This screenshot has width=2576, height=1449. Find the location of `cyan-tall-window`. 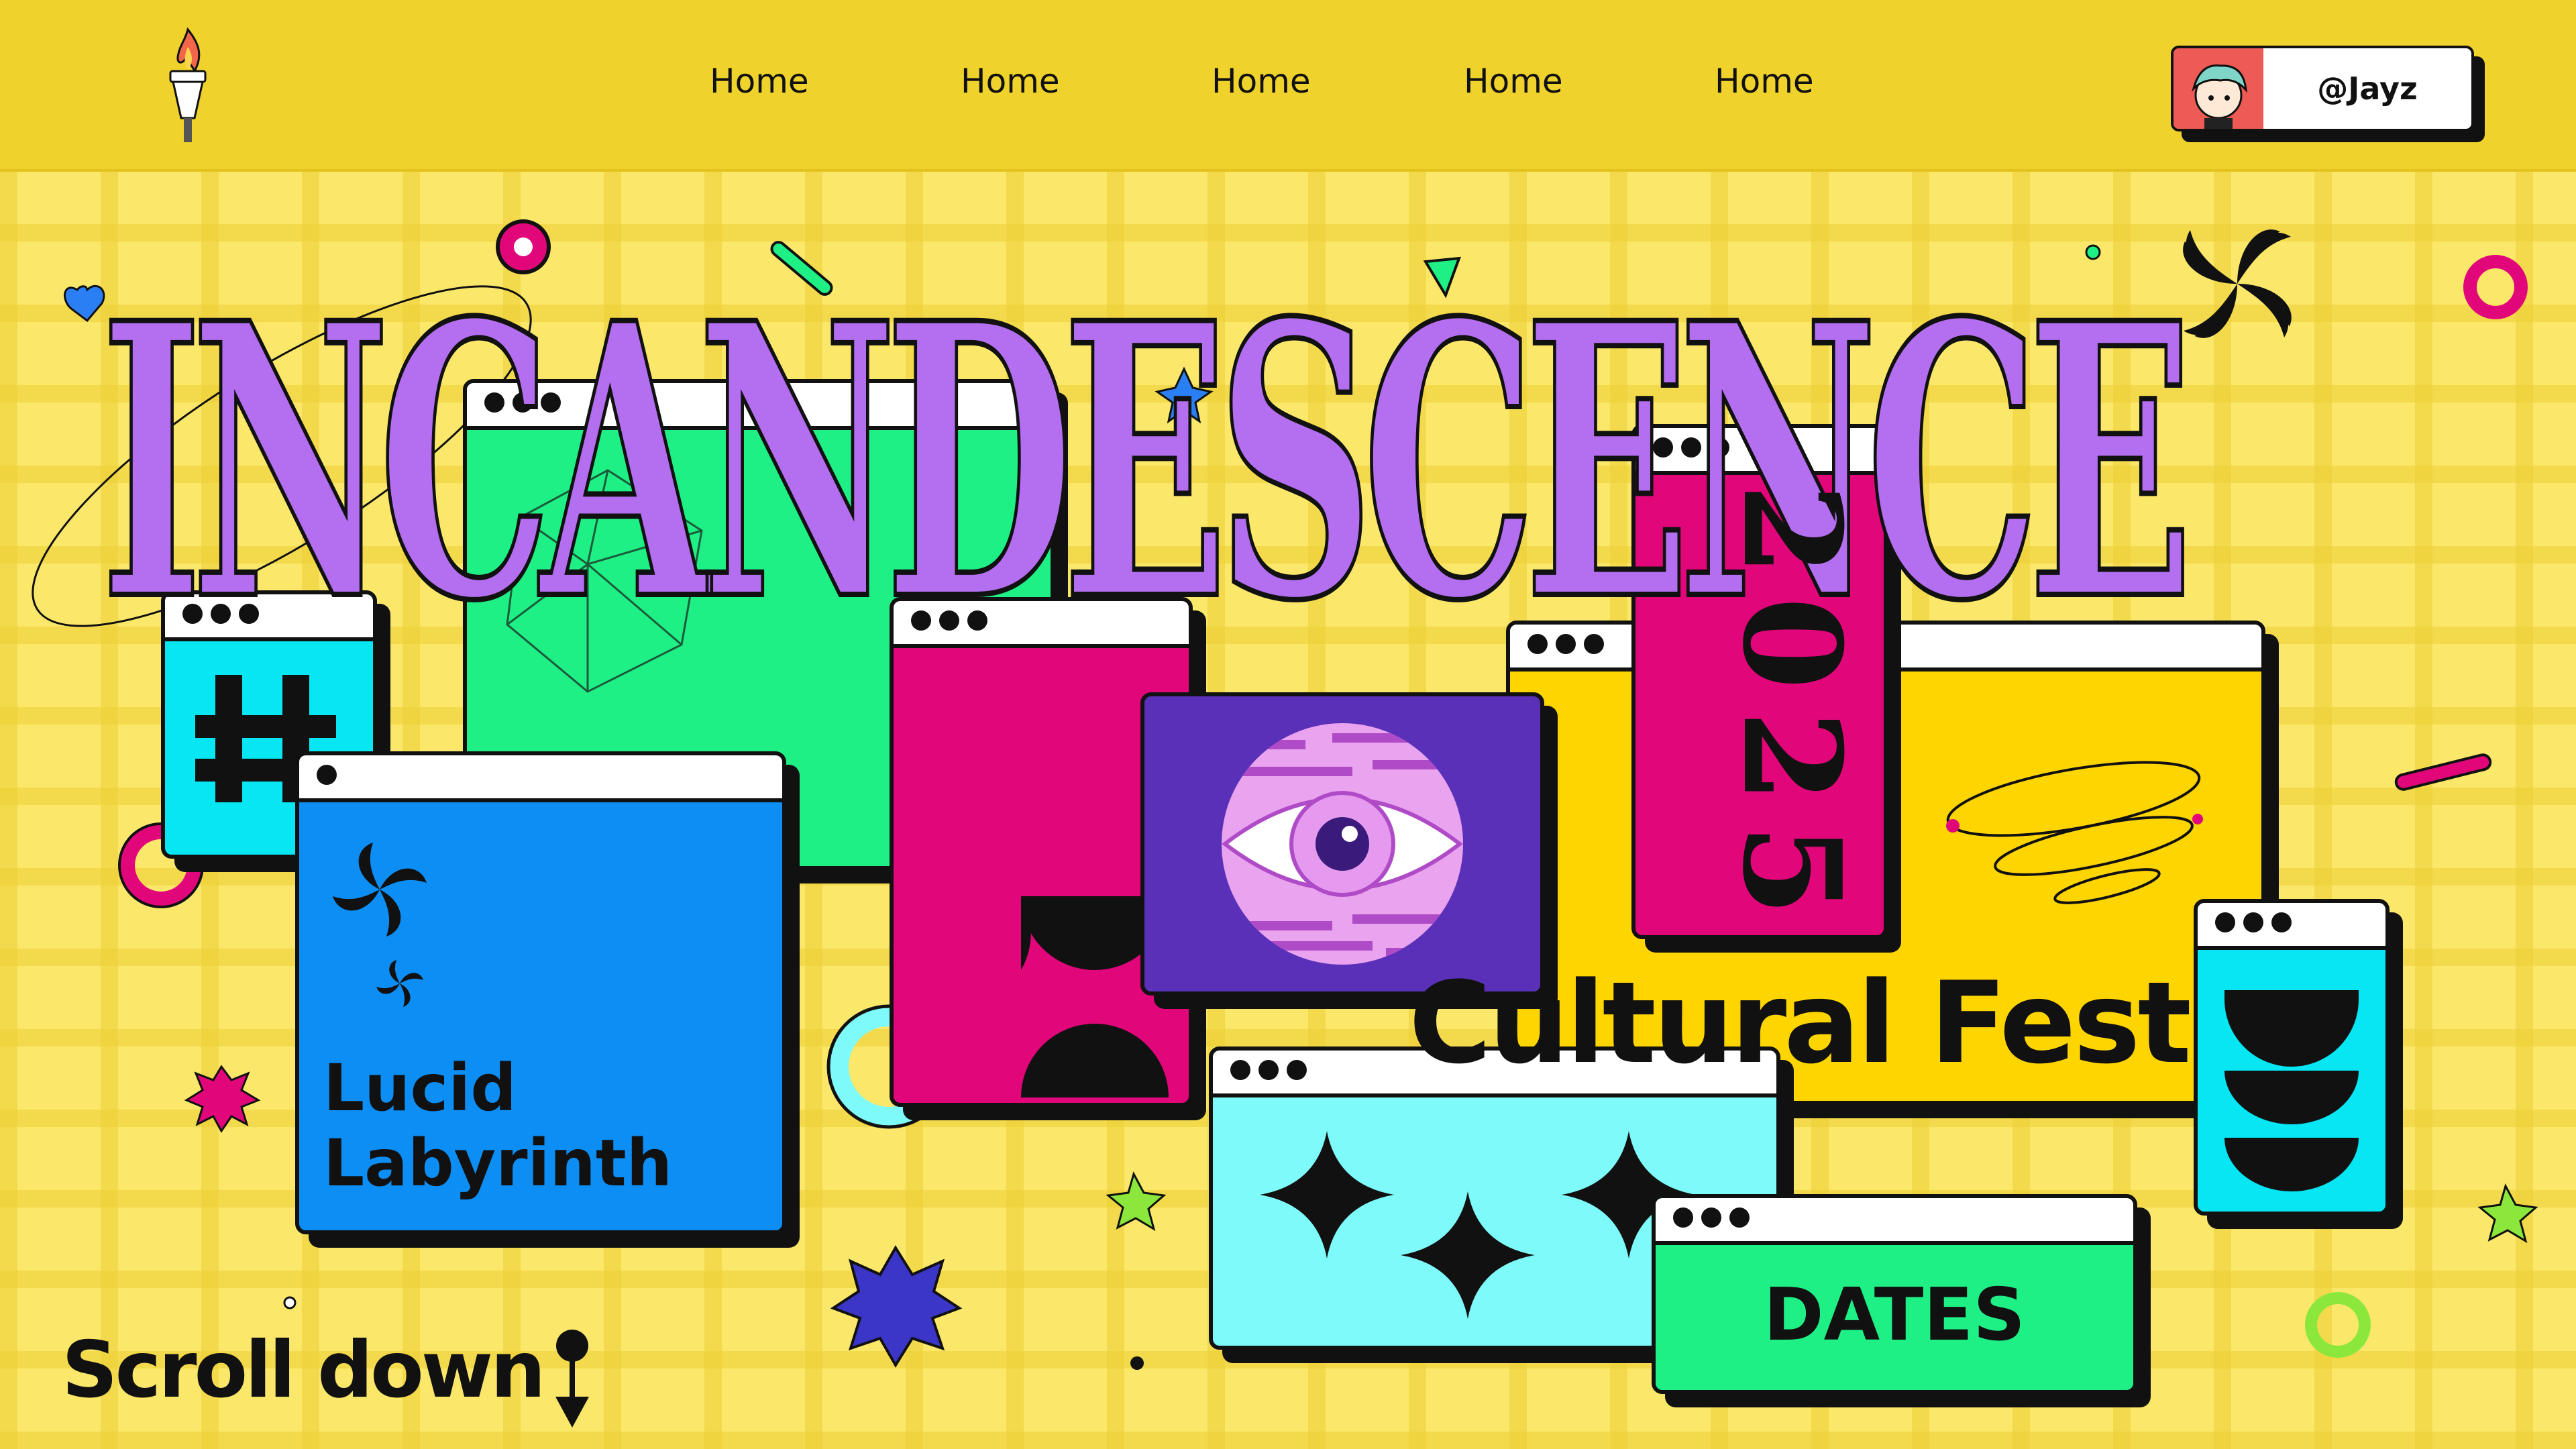

cyan-tall-window is located at coordinates (2292, 1057).